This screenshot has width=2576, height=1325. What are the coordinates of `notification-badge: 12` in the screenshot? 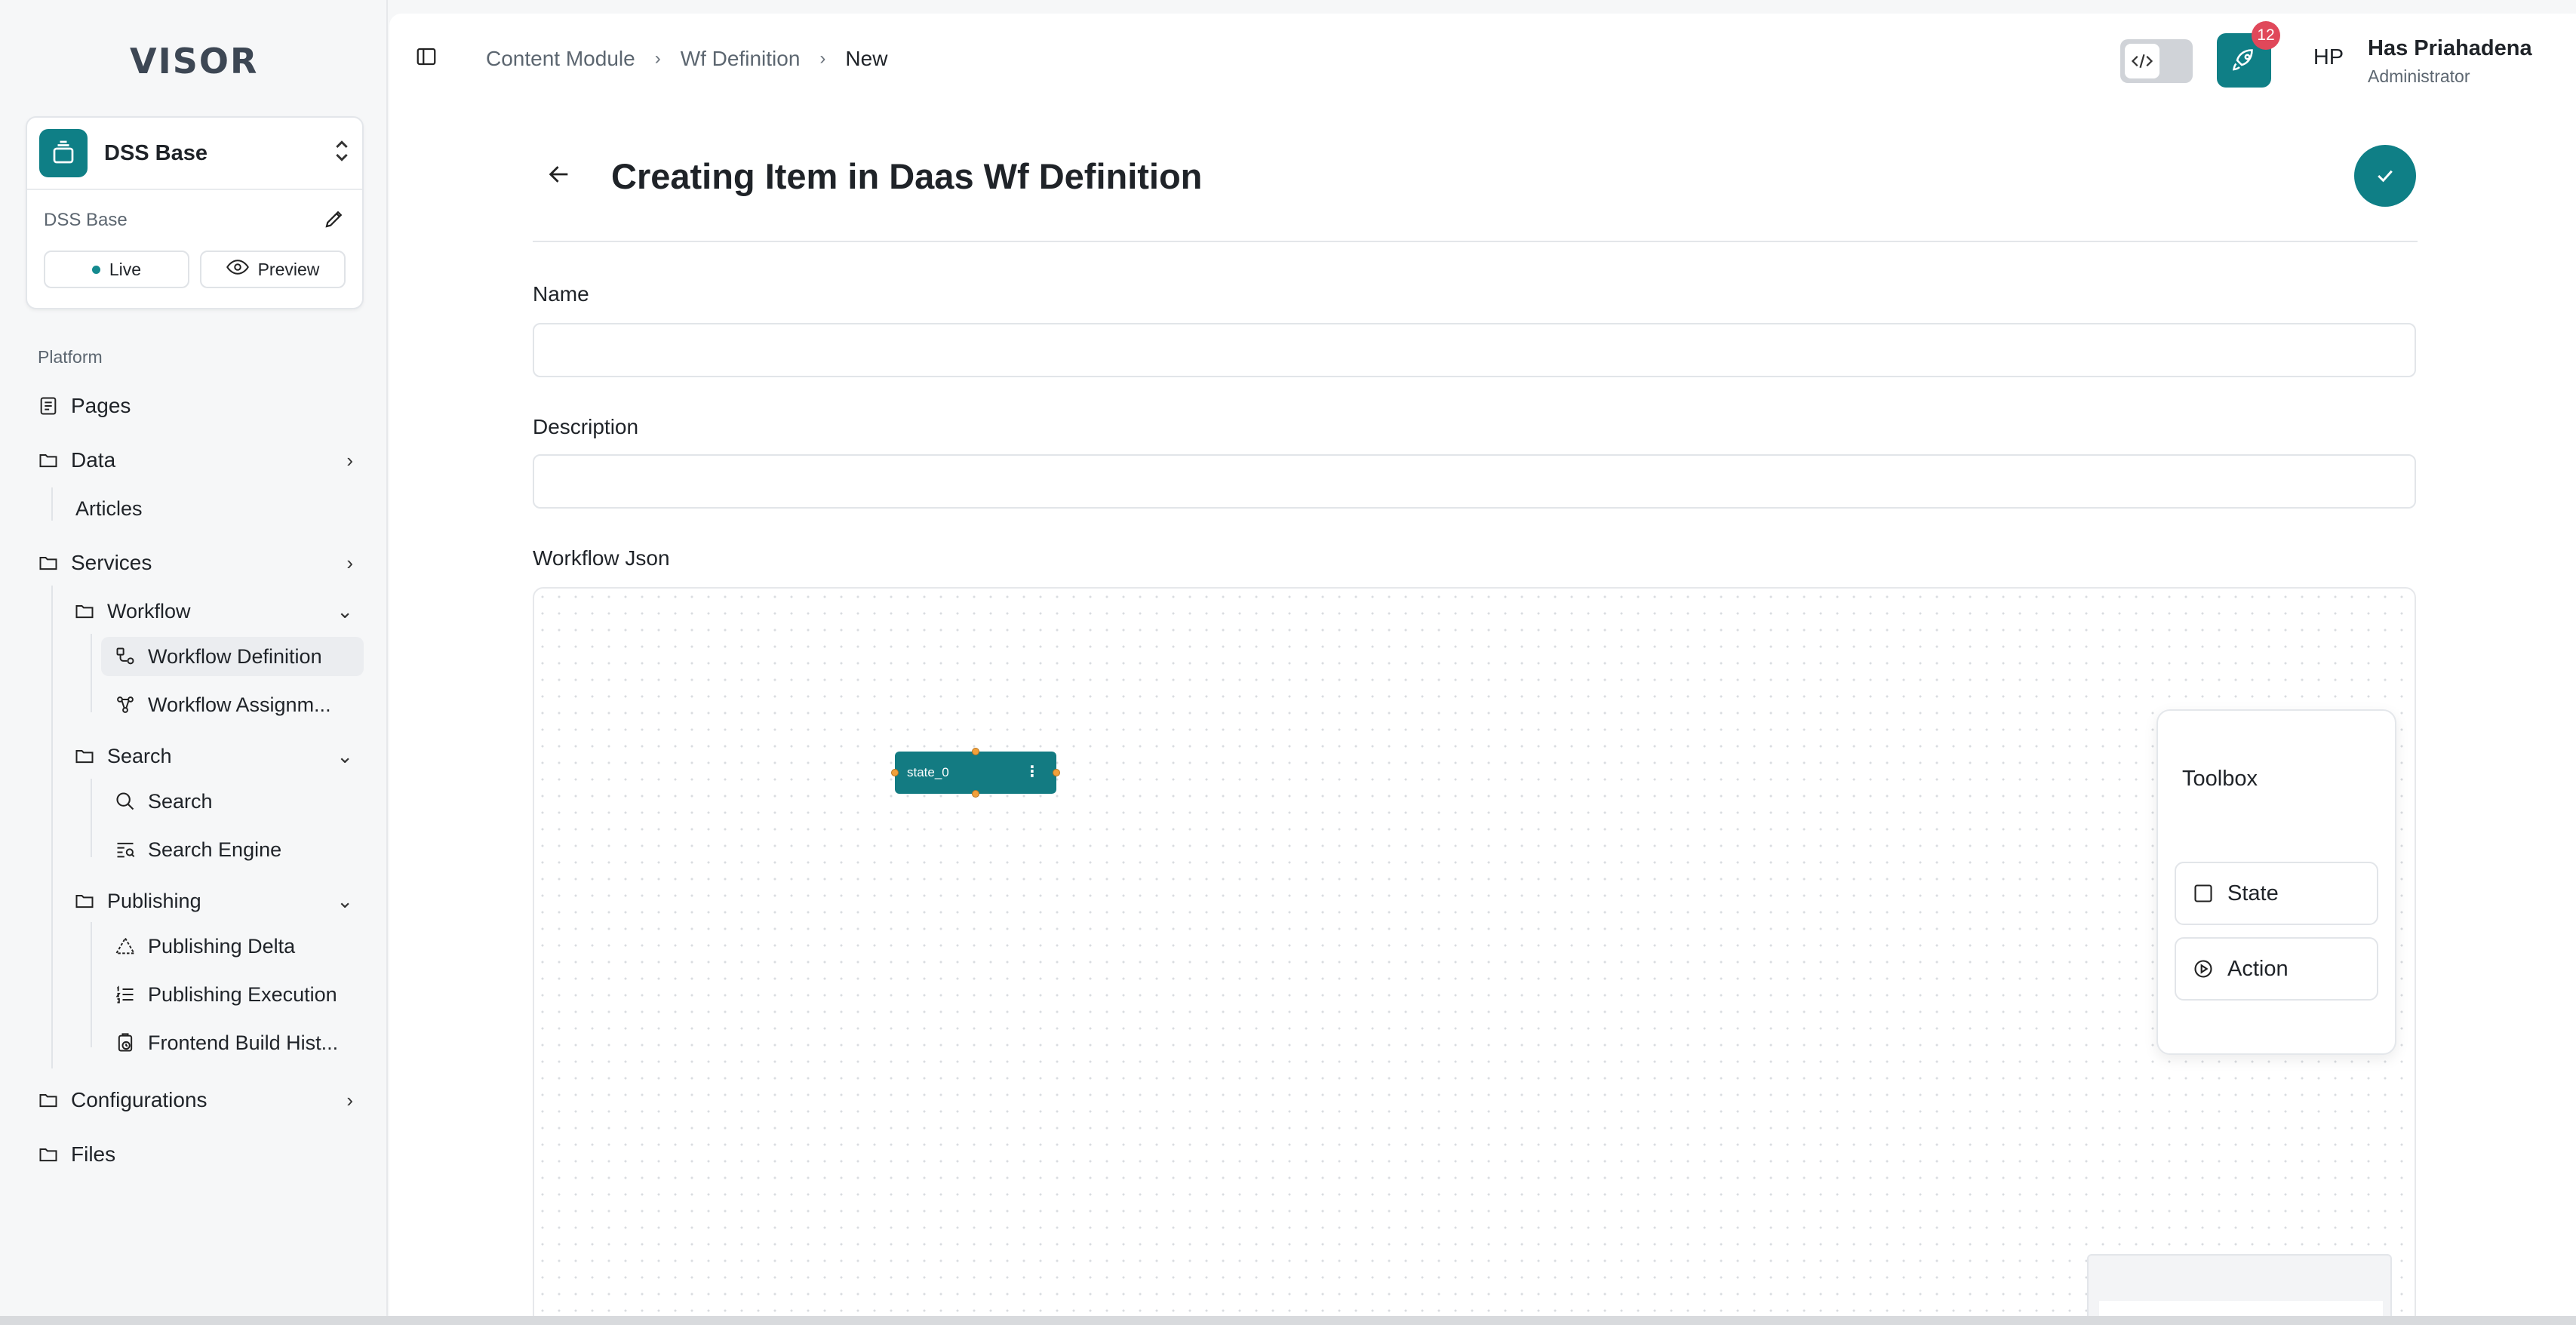 It's located at (2266, 35).